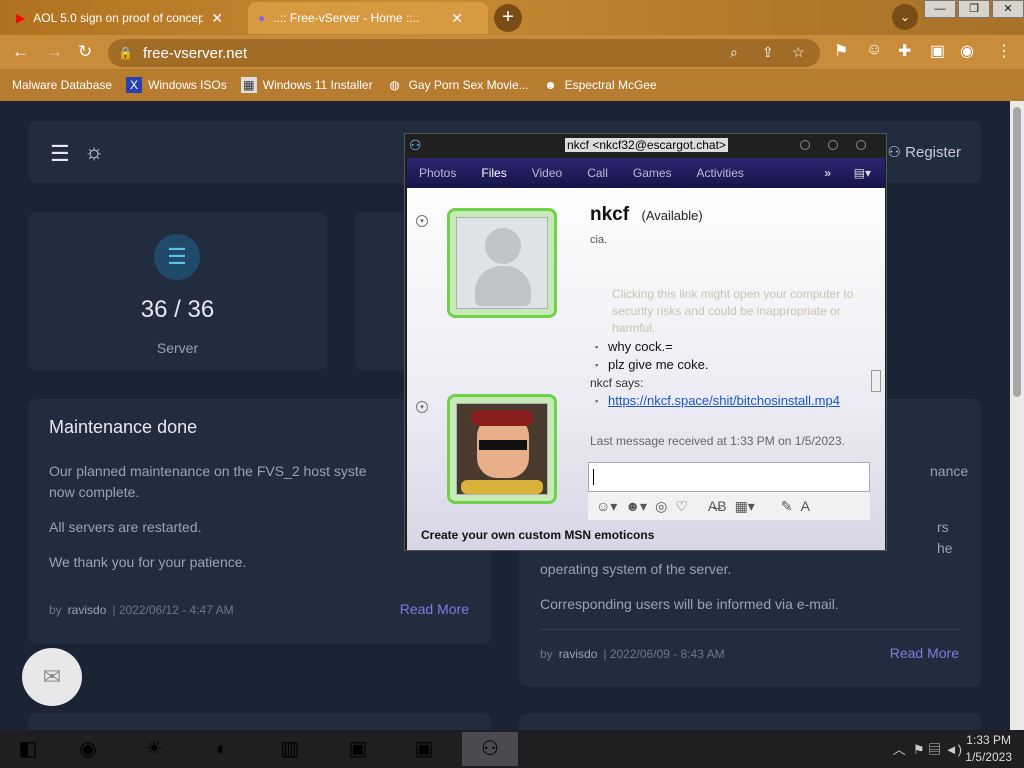 Image resolution: width=1024 pixels, height=768 pixels. Describe the element at coordinates (306, 85) in the screenshot. I see `bookmark-windows-11-installer: ▦ Windows 11 Installer` at that location.